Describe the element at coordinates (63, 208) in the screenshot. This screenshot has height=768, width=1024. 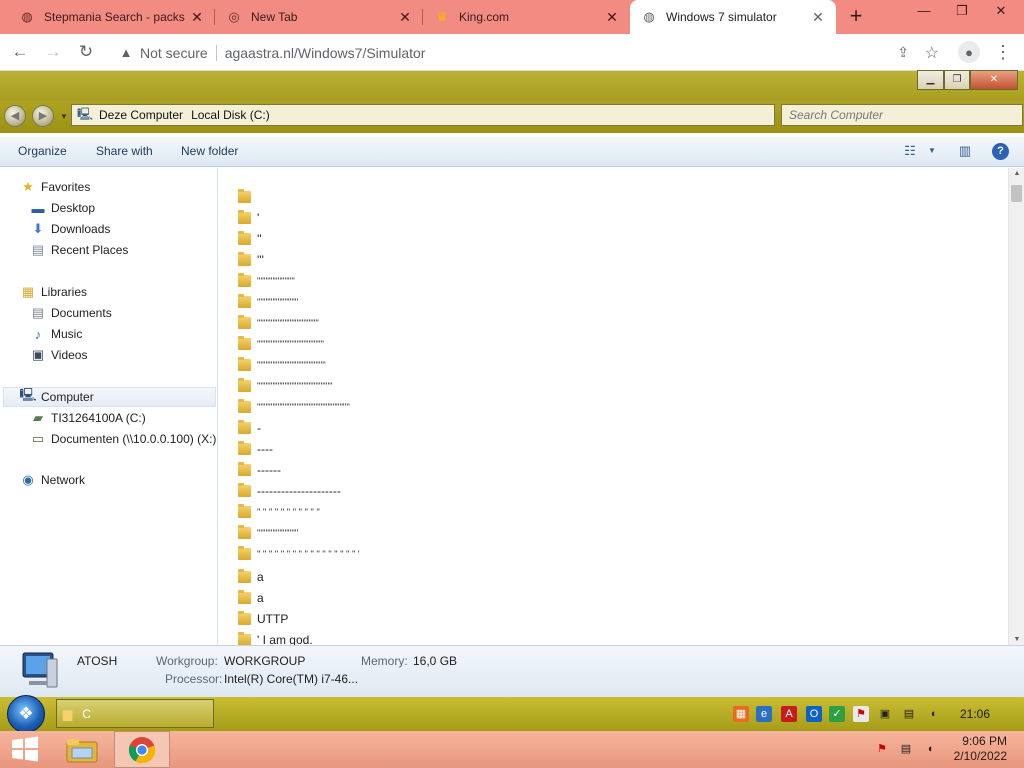
I see `nav-desktop: ▬ Desktop` at that location.